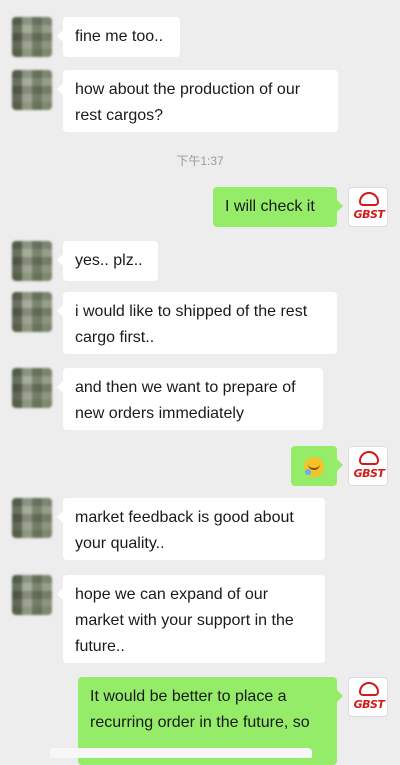 Image resolution: width=400 pixels, height=765 pixels. I want to click on message-bubble-outgoing, so click(317, 466).